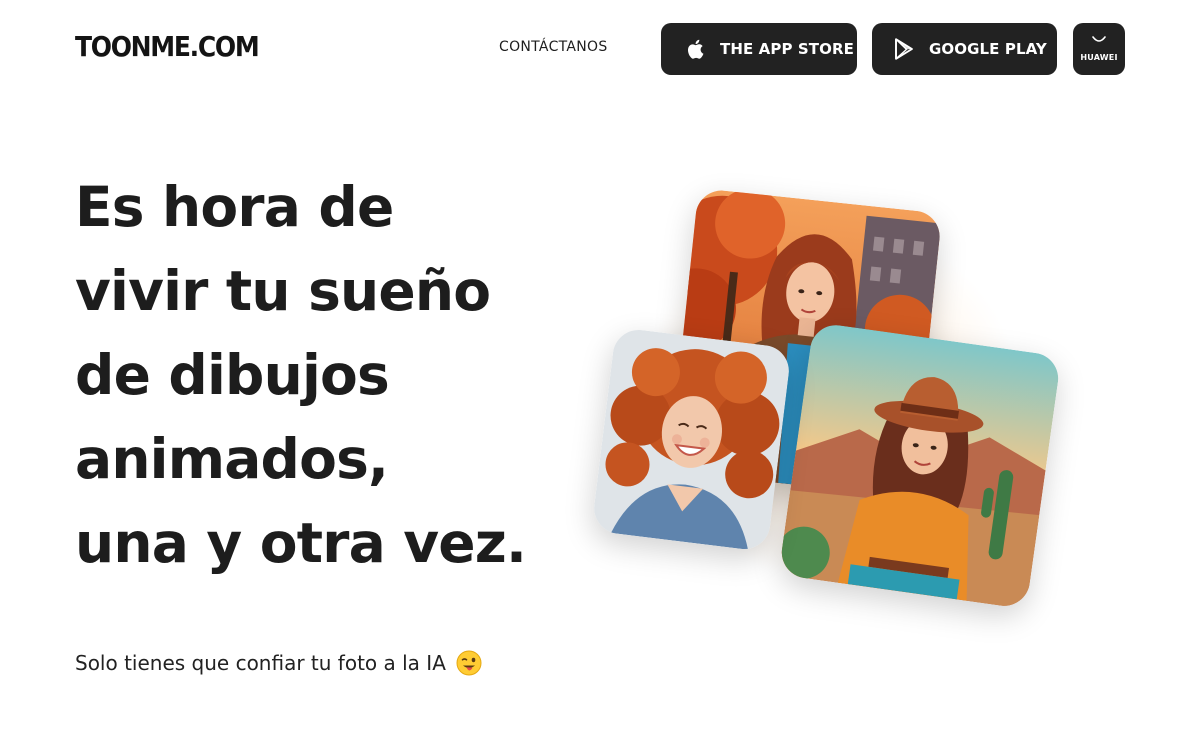  What do you see at coordinates (988, 49) in the screenshot?
I see `google-play-label: GOOGLE PLAY` at bounding box center [988, 49].